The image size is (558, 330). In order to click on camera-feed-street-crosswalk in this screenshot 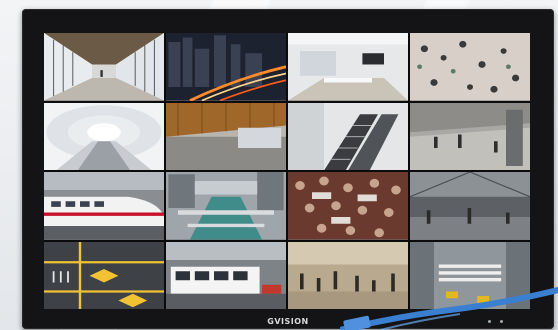, I will do `click(470, 275)`.